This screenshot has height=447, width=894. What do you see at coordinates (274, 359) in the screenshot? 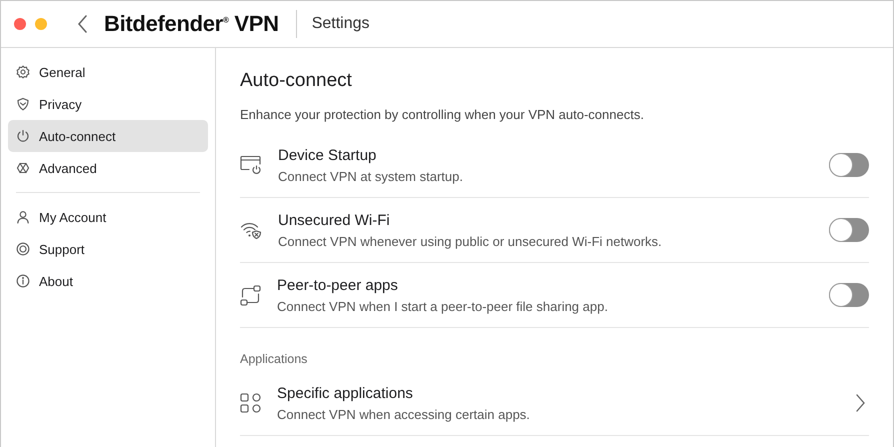
I see `section-label: Applications` at bounding box center [274, 359].